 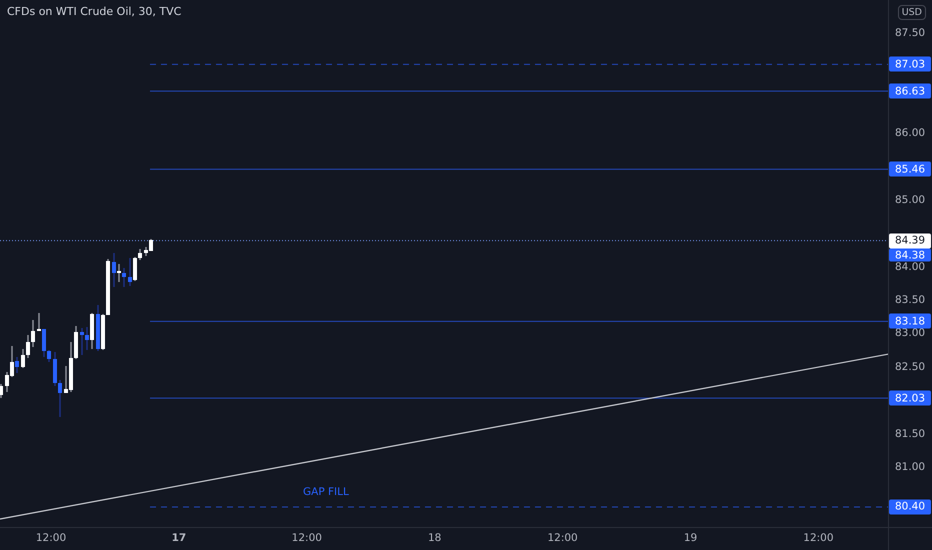 I want to click on price-label: 84.39, so click(x=910, y=240).